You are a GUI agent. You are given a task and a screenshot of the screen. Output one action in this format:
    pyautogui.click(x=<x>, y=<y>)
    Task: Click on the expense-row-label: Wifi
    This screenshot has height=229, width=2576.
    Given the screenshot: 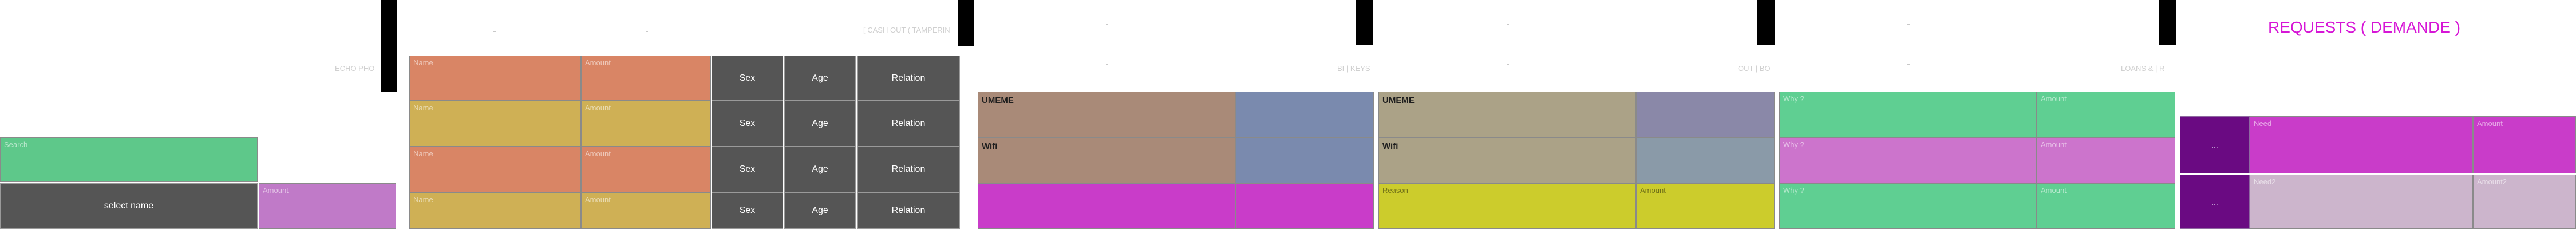 What is the action you would take?
    pyautogui.click(x=1507, y=160)
    